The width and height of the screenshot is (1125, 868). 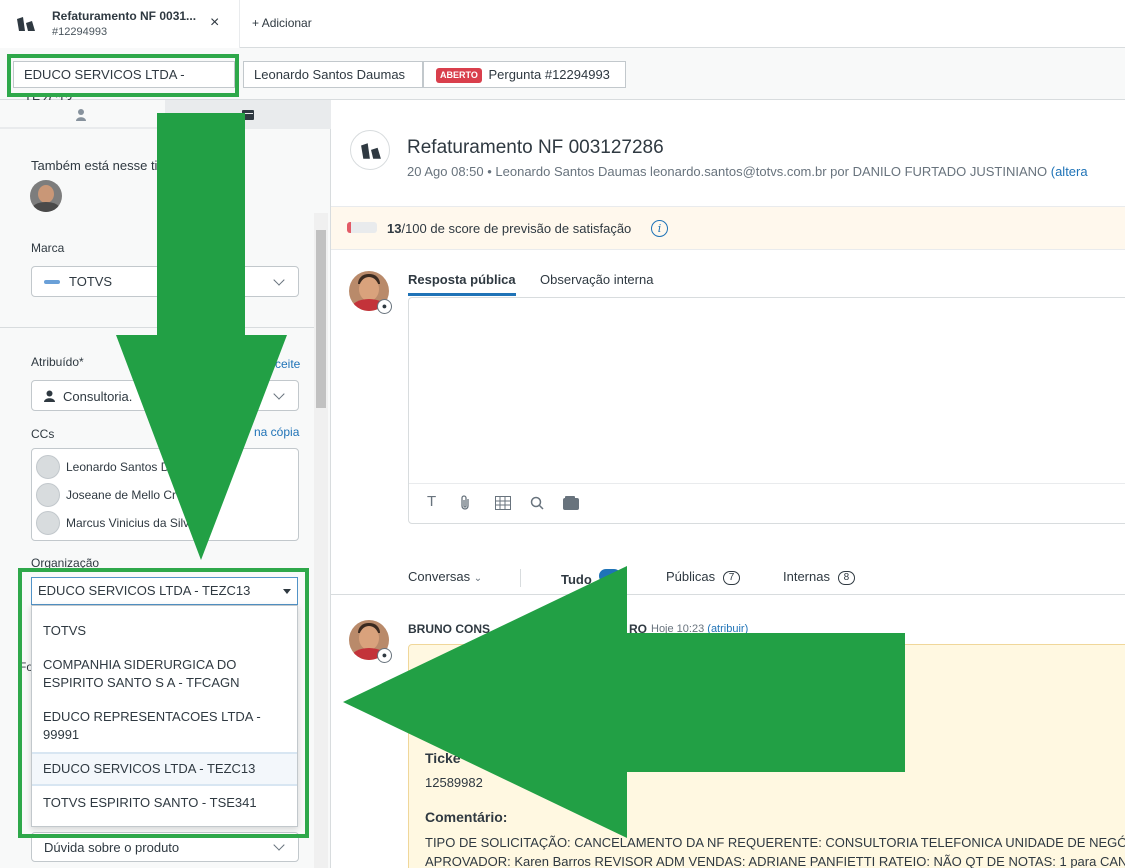 I want to click on brand-label: Marca, so click(x=48, y=248).